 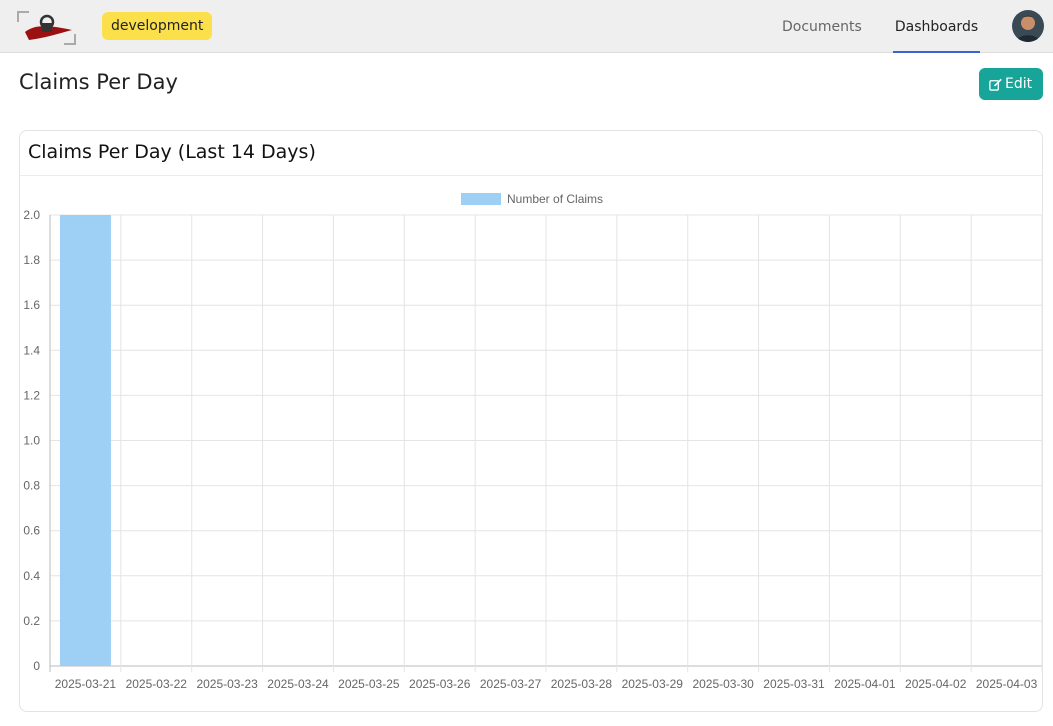 What do you see at coordinates (369, 684) in the screenshot?
I see `x-tick-label: 2025-03-25` at bounding box center [369, 684].